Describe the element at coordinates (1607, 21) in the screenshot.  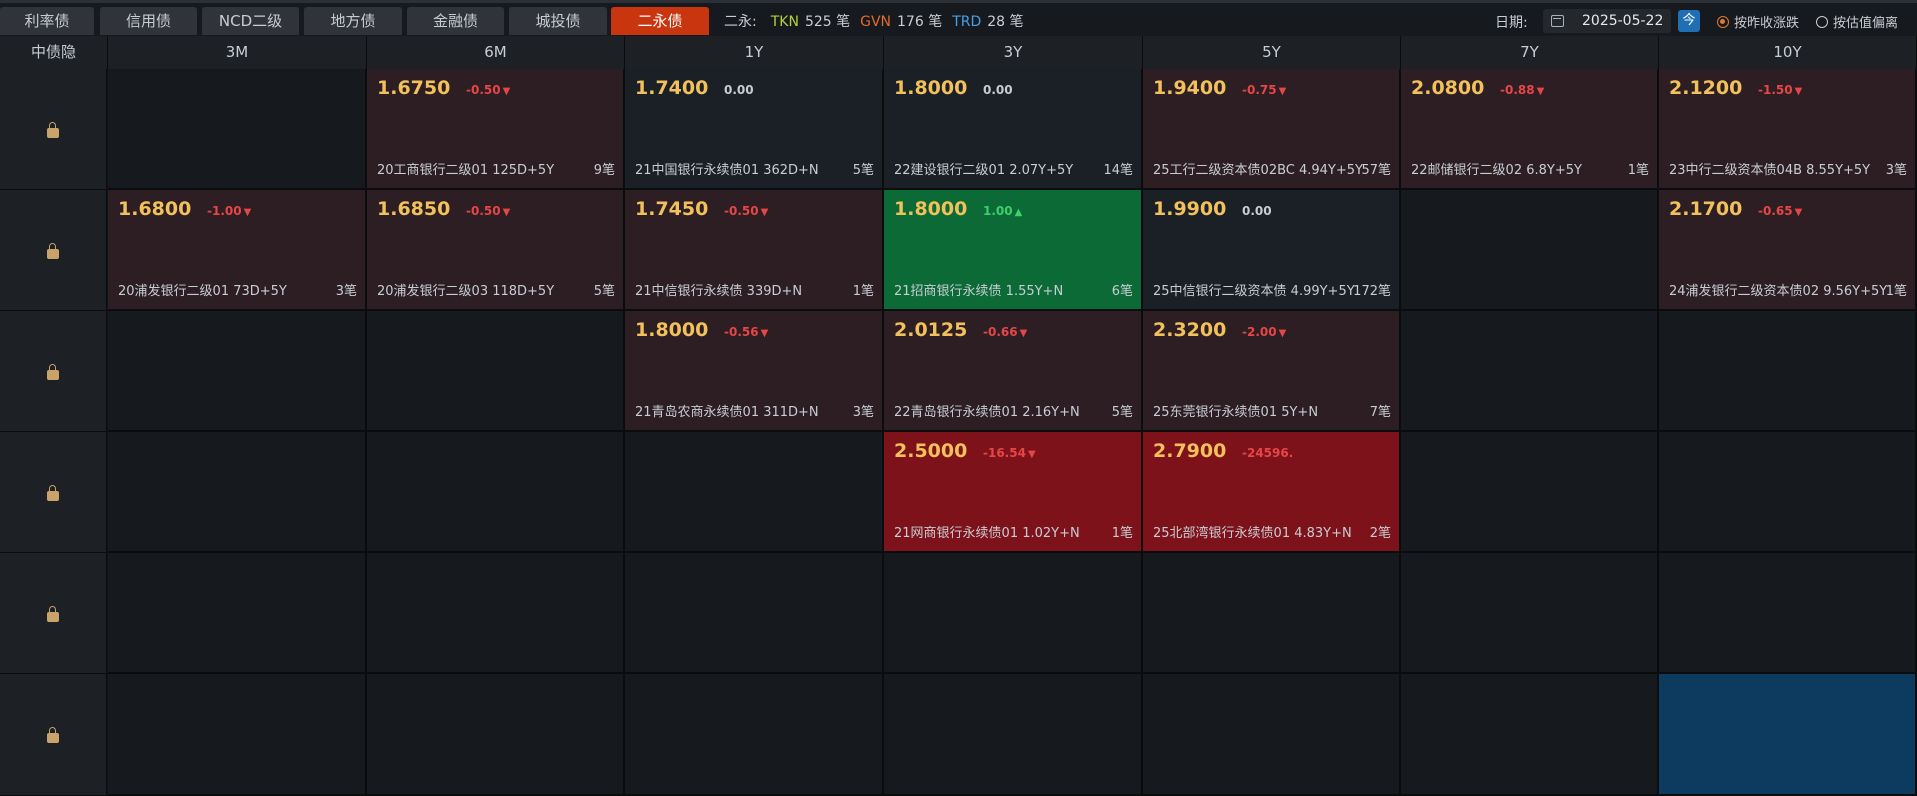
I see `date-picker: 2025-05-22` at that location.